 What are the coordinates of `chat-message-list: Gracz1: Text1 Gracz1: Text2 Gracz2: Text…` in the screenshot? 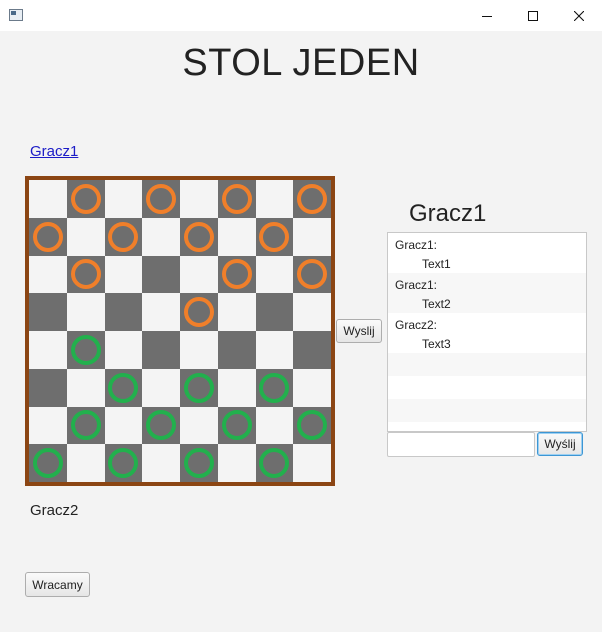 It's located at (487, 332).